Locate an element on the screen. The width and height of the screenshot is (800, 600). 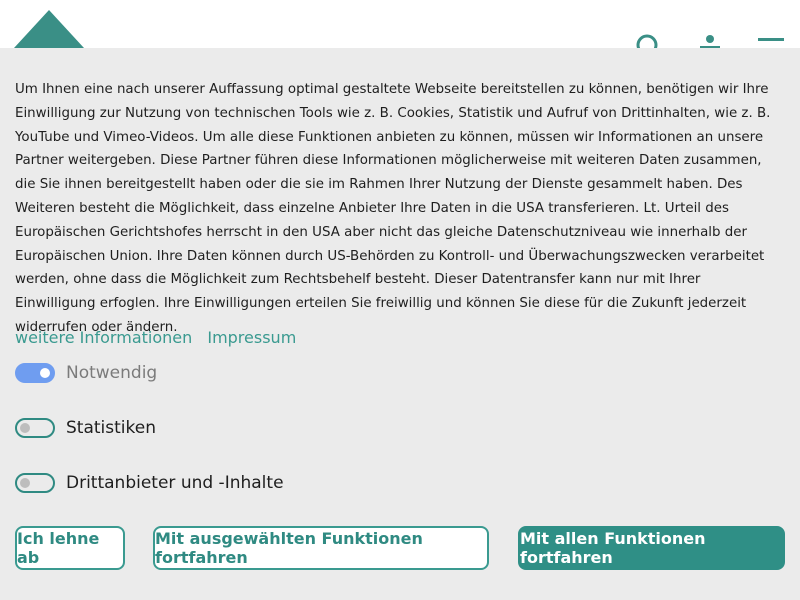
toggle-row-necessary: Notwendig is located at coordinates (86, 373).